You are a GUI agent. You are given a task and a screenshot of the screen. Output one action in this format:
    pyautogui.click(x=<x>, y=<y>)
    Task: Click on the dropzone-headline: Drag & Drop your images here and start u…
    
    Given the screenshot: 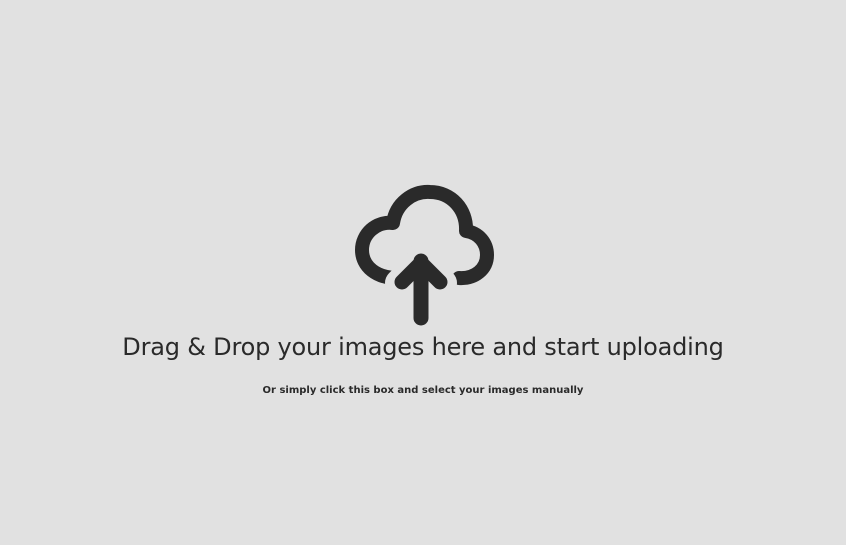 What is the action you would take?
    pyautogui.click(x=423, y=347)
    